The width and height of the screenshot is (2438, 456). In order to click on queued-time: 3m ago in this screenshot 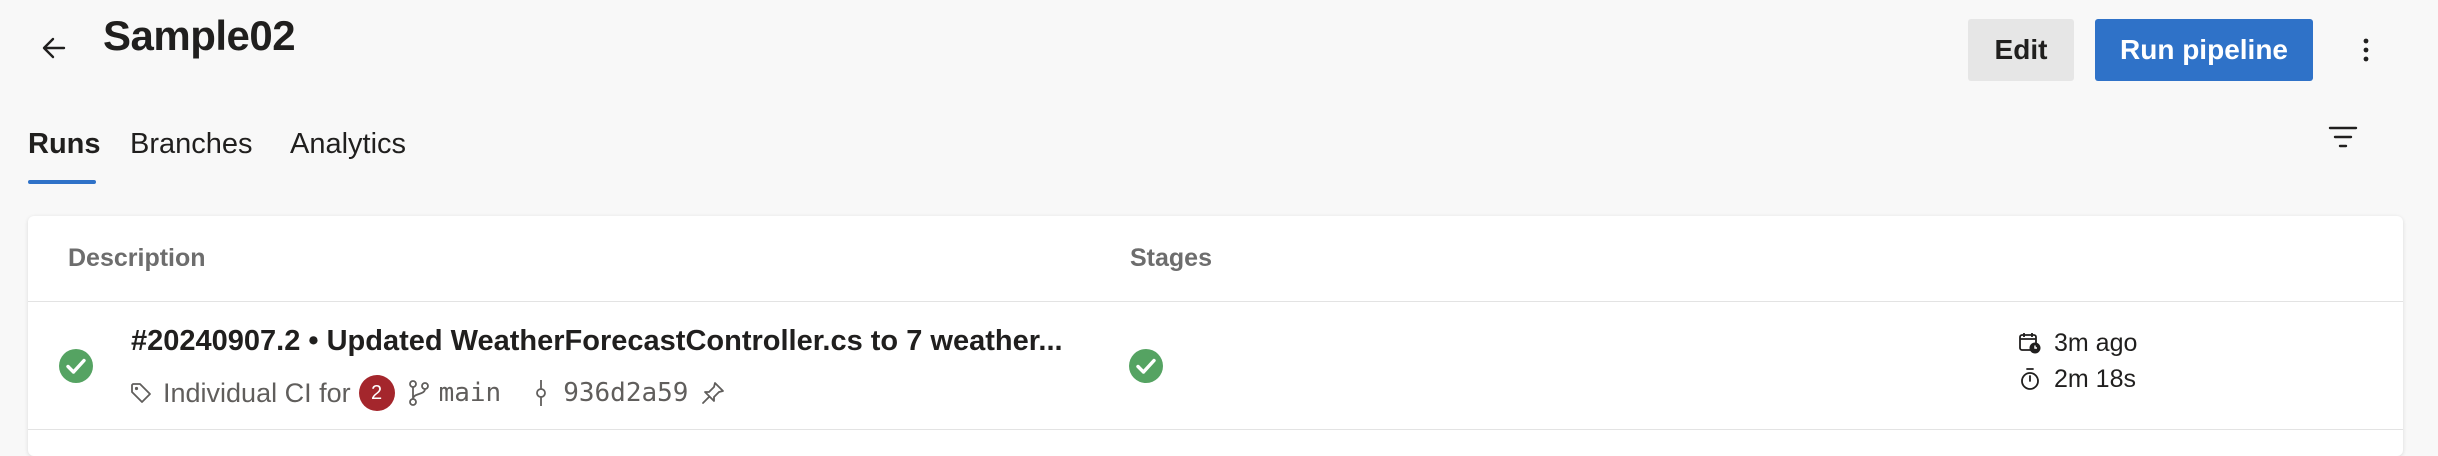, I will do `click(2077, 343)`.